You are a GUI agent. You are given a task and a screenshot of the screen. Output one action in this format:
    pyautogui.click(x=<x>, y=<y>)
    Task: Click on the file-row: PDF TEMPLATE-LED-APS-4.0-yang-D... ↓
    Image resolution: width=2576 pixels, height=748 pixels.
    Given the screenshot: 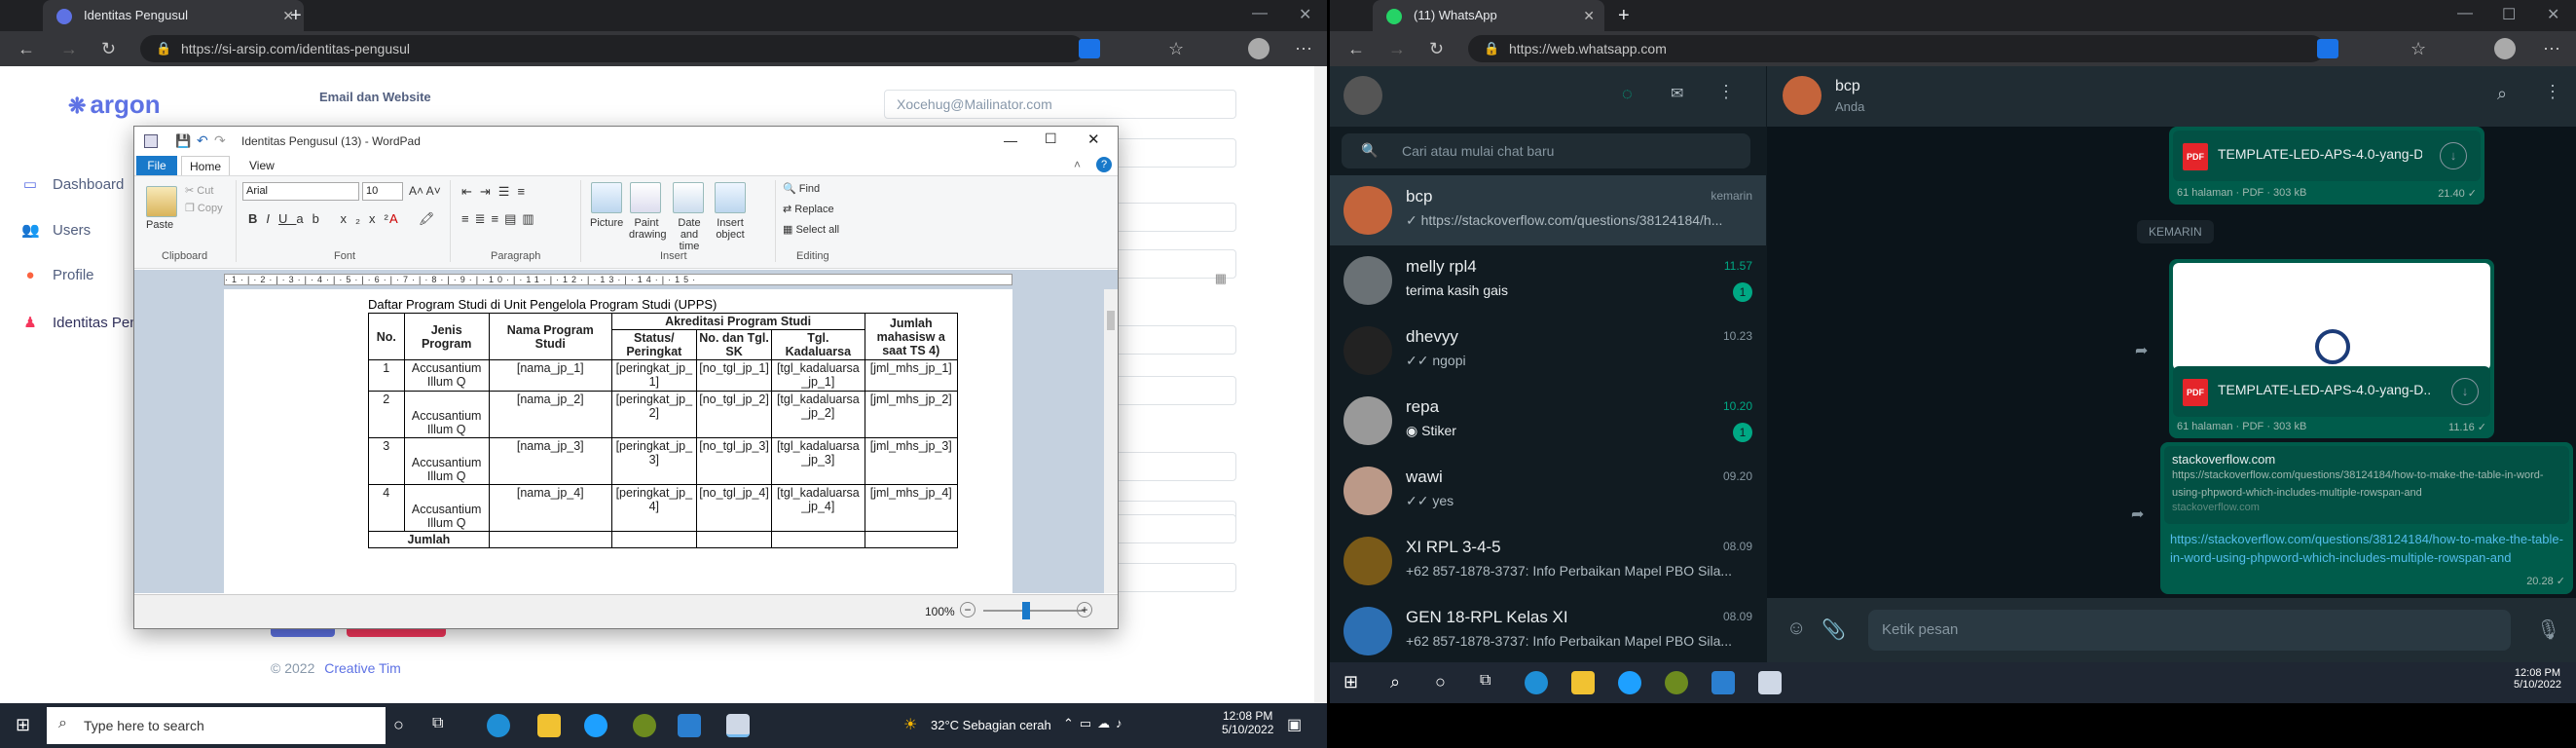 What is the action you would take?
    pyautogui.click(x=2327, y=156)
    